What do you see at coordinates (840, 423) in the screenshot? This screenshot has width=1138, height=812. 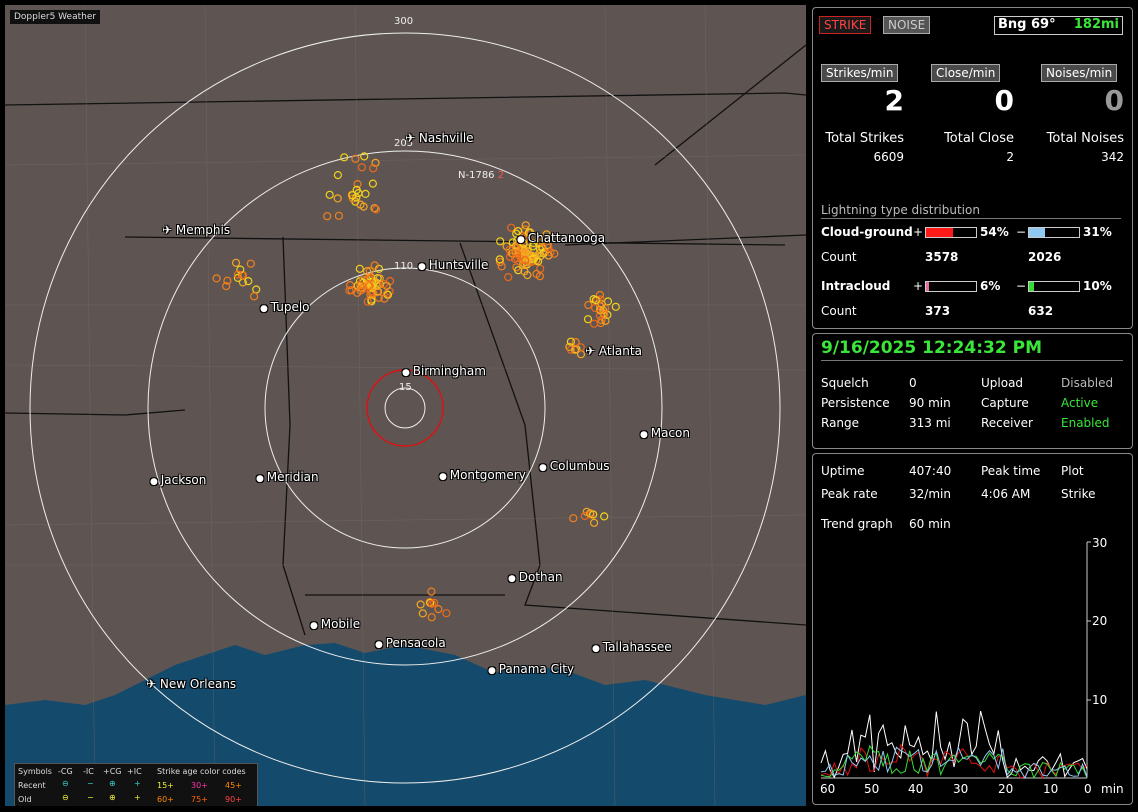 I see `range-label: Range` at bounding box center [840, 423].